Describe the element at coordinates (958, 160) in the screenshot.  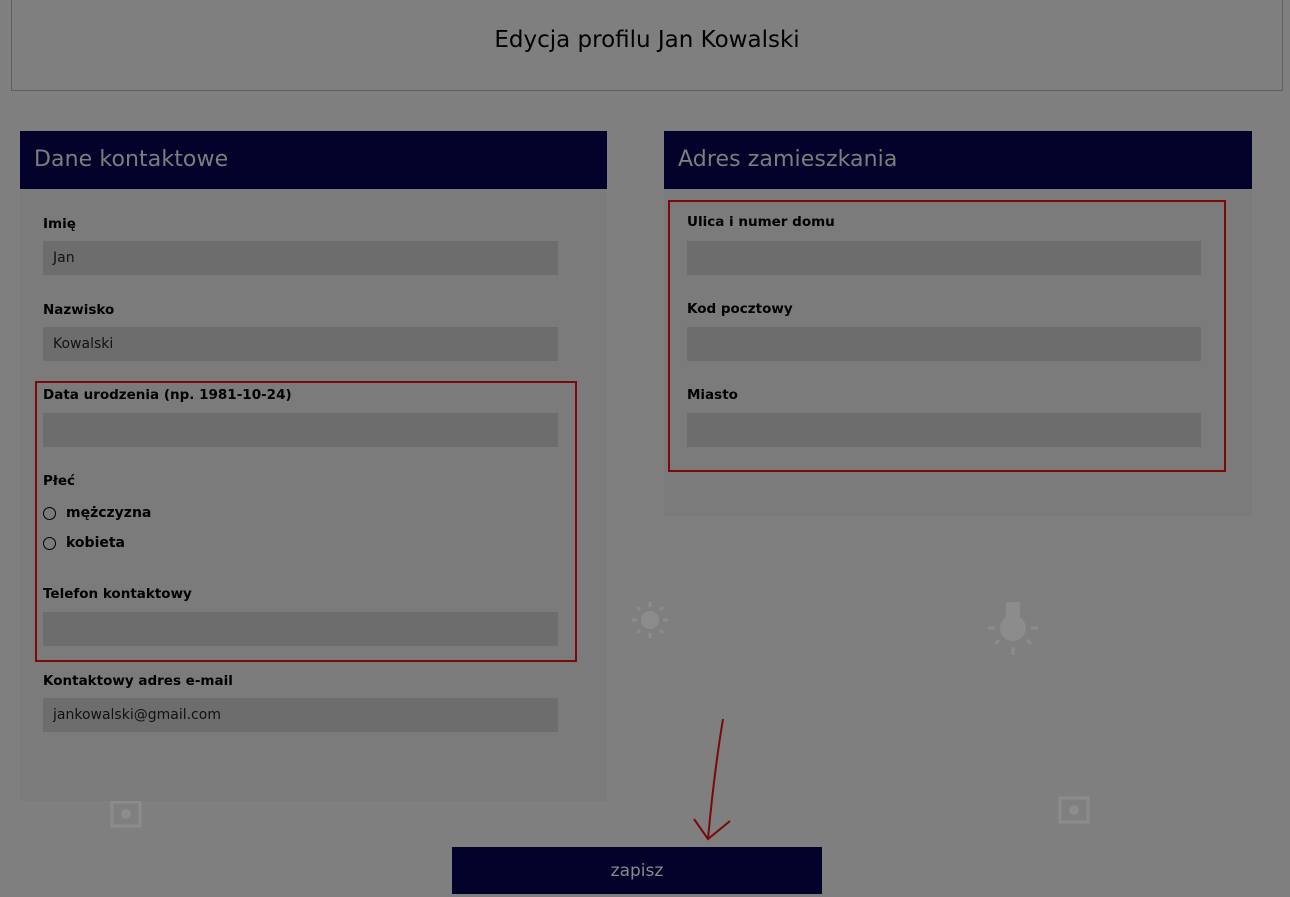
I see `address-panel-heading: Adres zamieszkania` at that location.